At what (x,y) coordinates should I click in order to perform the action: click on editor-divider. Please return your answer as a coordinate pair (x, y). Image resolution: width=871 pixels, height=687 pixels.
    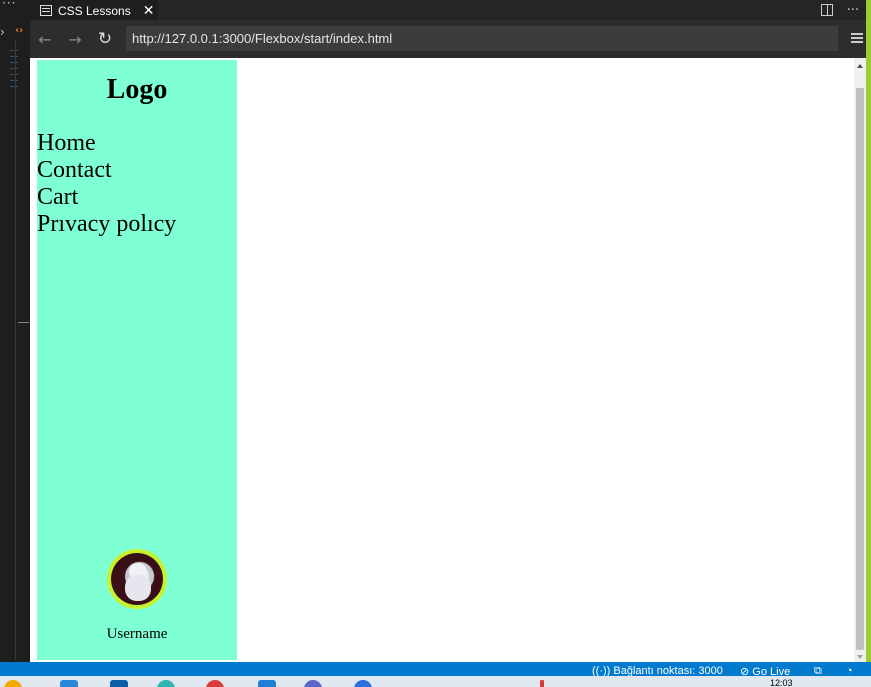
    Looking at the image, I should click on (15, 350).